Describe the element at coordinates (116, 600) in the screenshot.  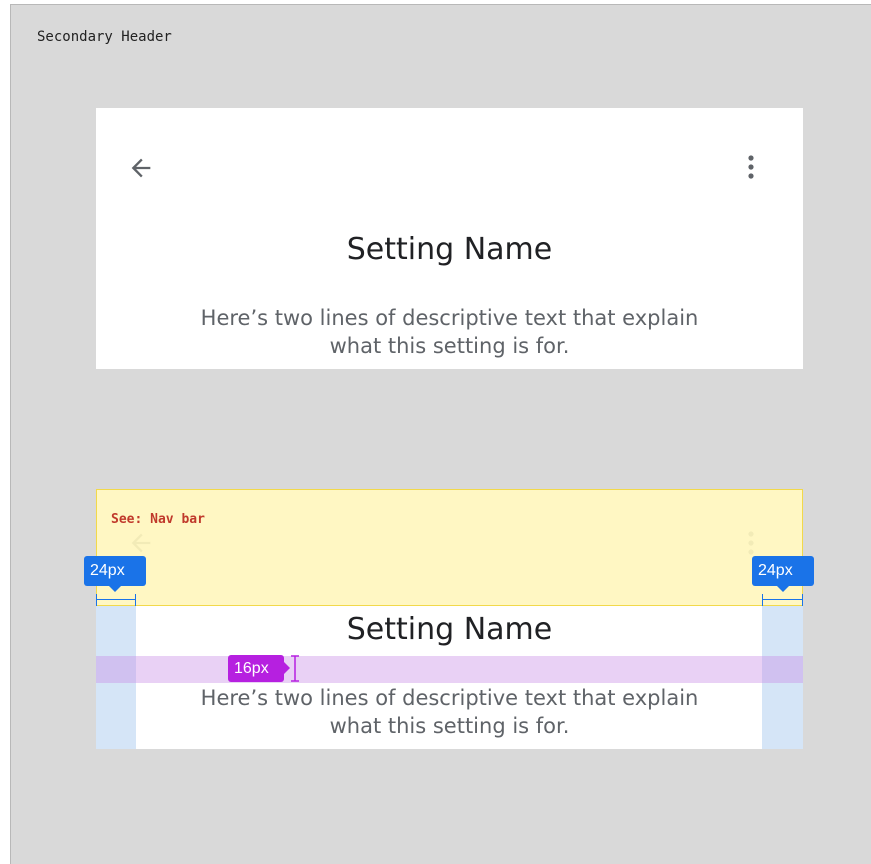
I see `left-padding-measure` at that location.